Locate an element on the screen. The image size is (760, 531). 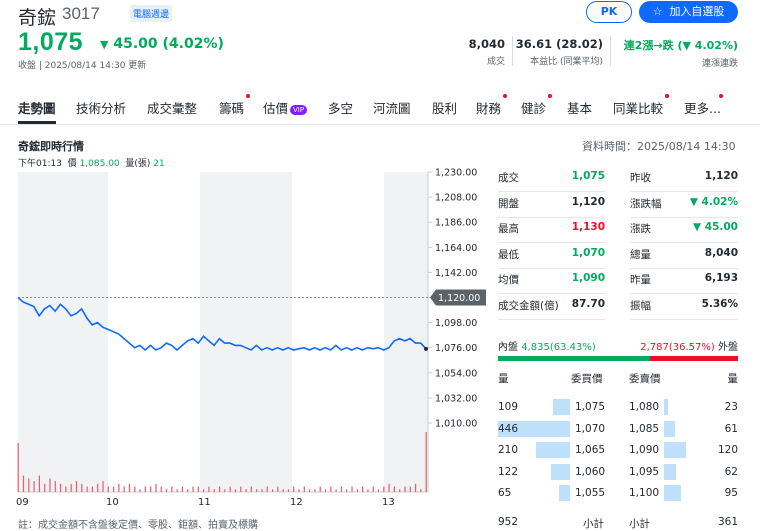
tab-dividend: 股利 is located at coordinates (444, 107).